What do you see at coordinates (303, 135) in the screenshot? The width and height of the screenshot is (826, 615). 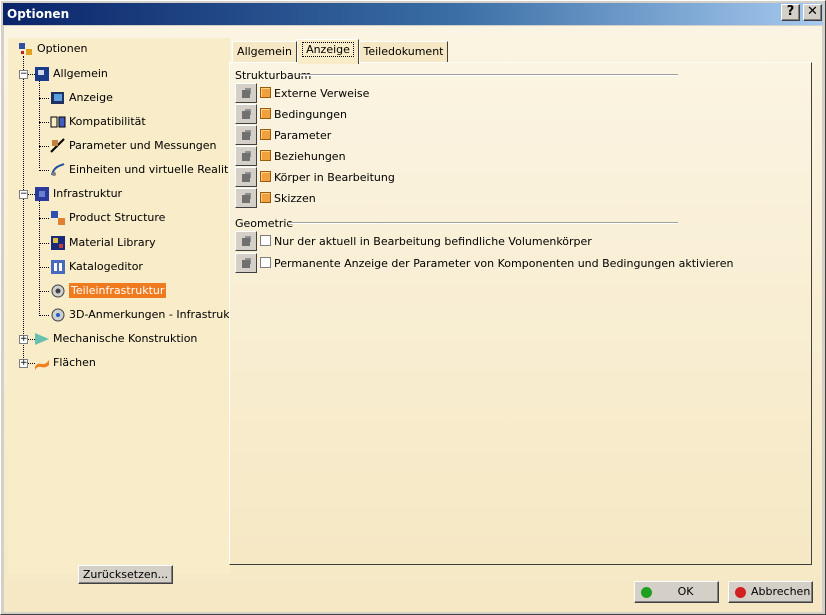 I see `label-parameter: Parameter` at bounding box center [303, 135].